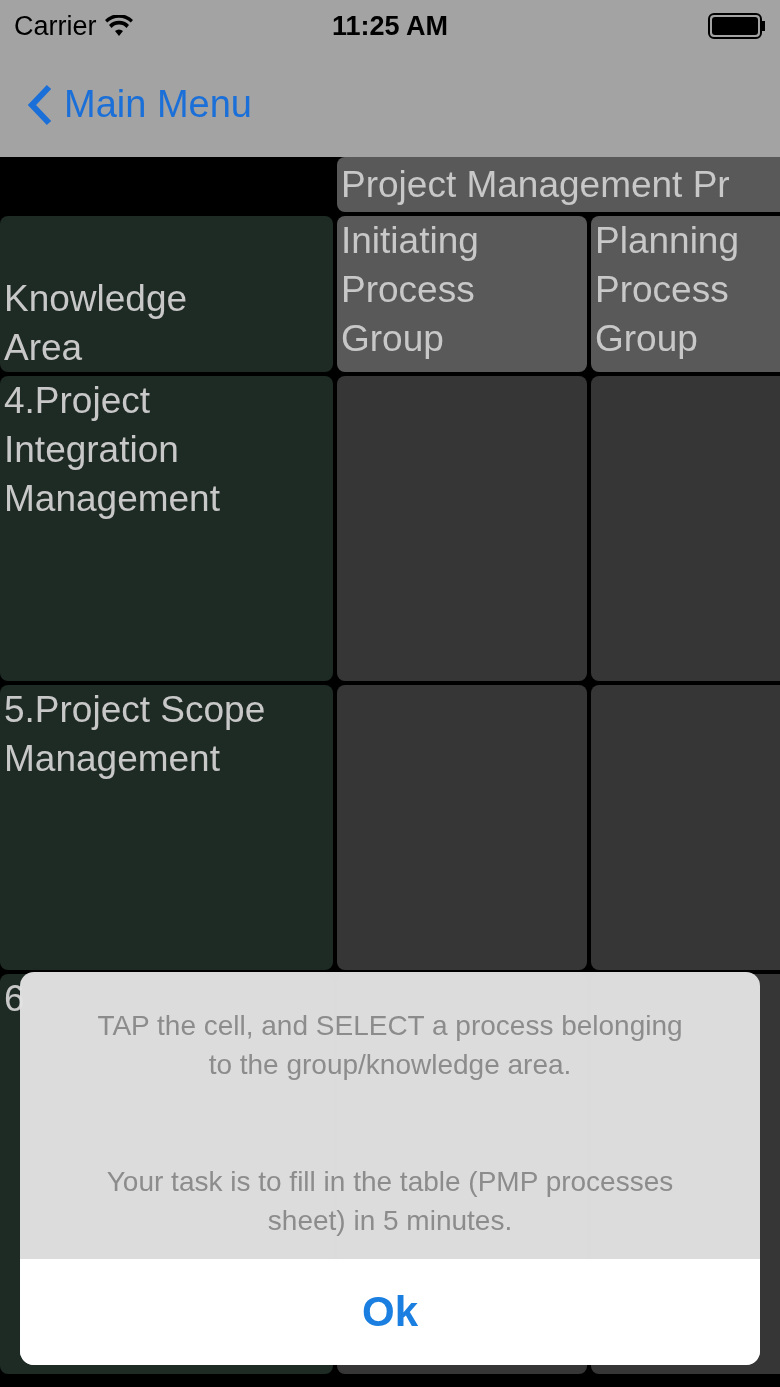 Image resolution: width=780 pixels, height=1387 pixels. I want to click on column-header: Planning Process Group, so click(685, 294).